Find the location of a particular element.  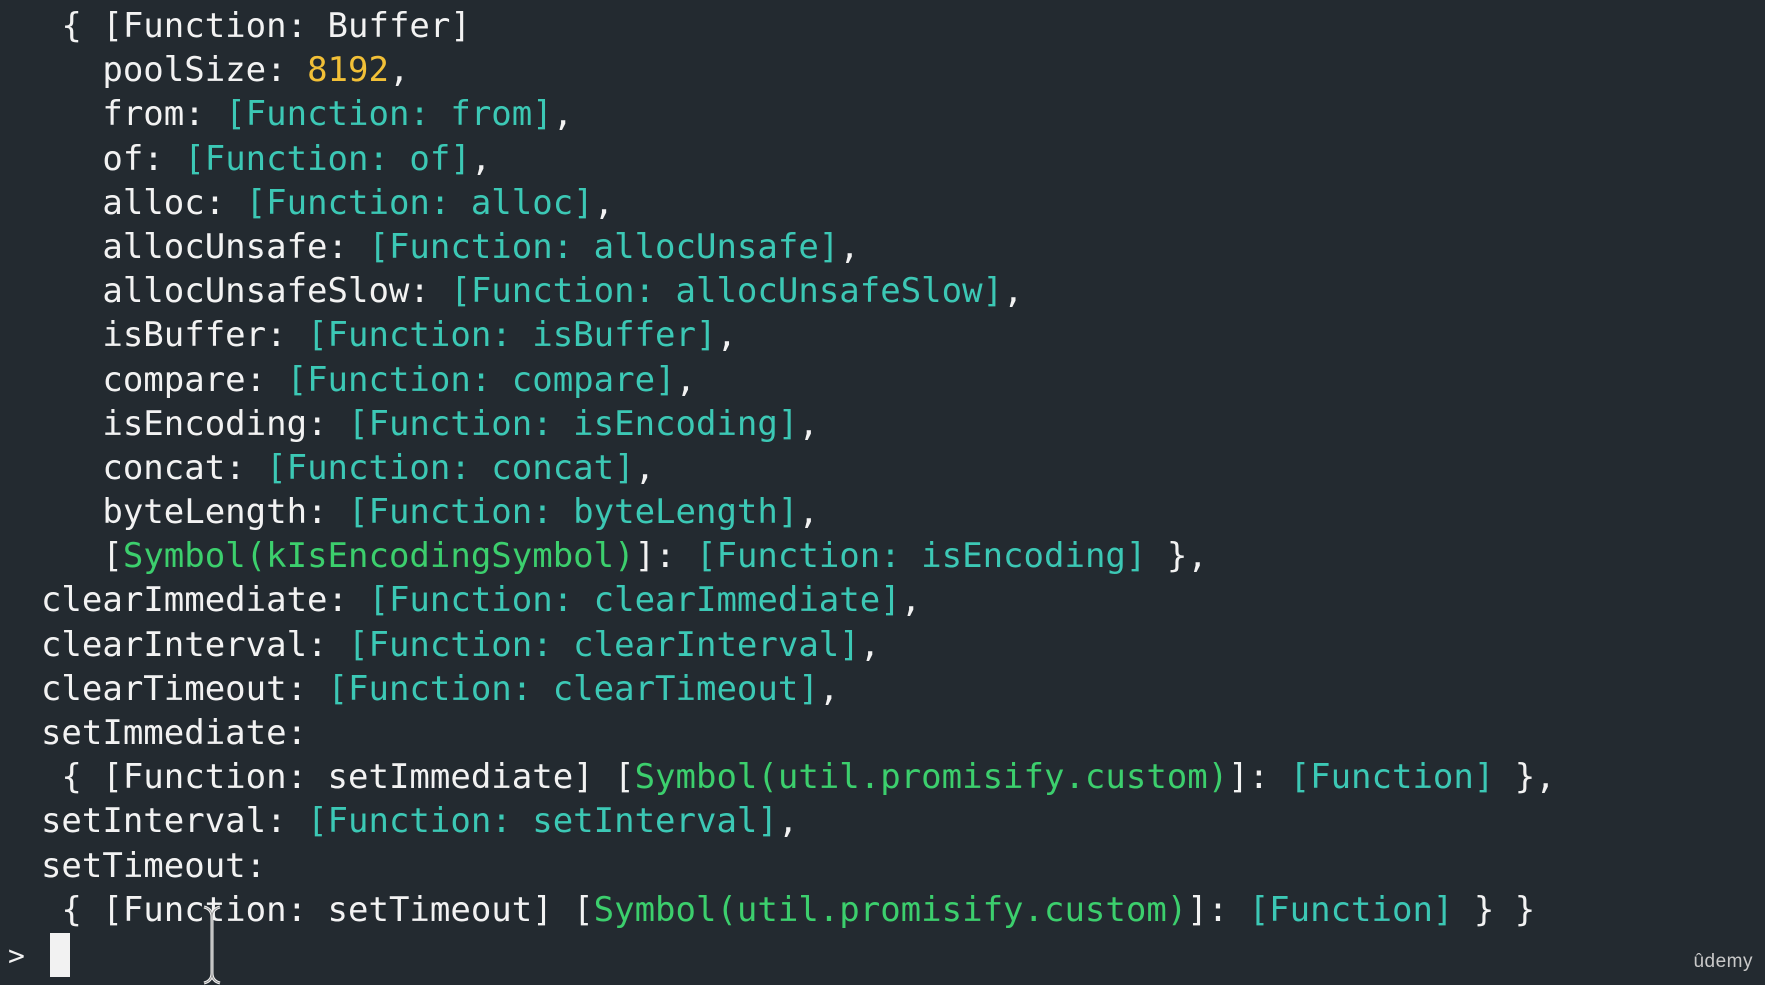

output-segment-default: isEncoding: is located at coordinates (225, 423).